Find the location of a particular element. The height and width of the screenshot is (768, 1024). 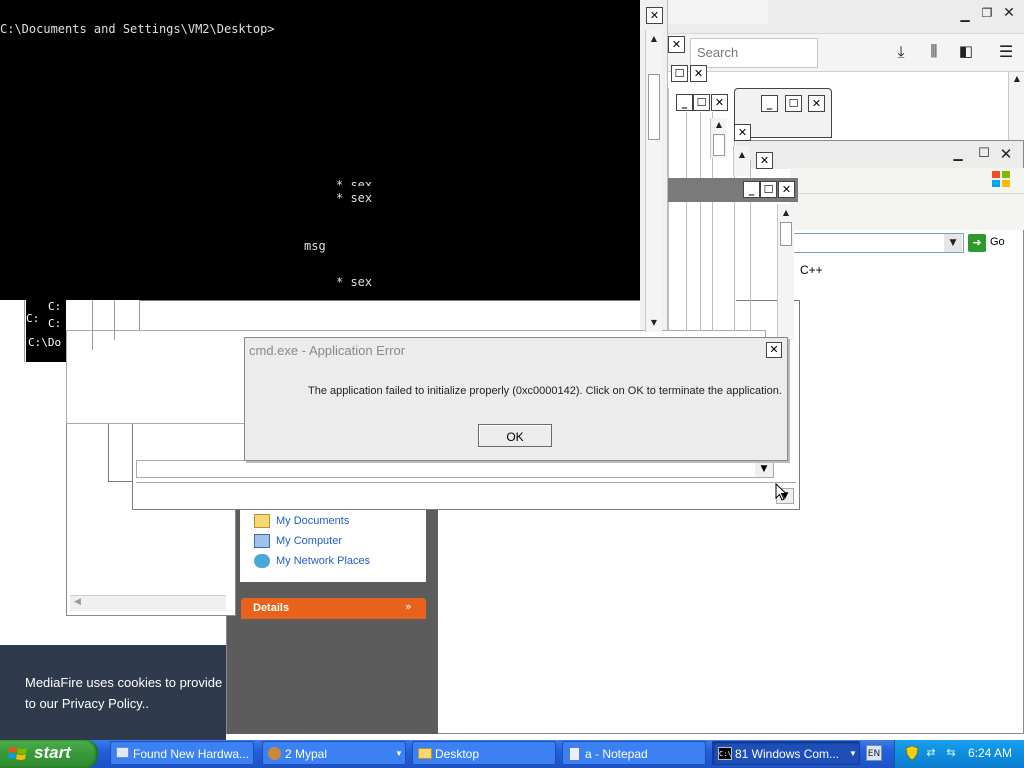

console-fragment-left: C: is located at coordinates (33, 318).